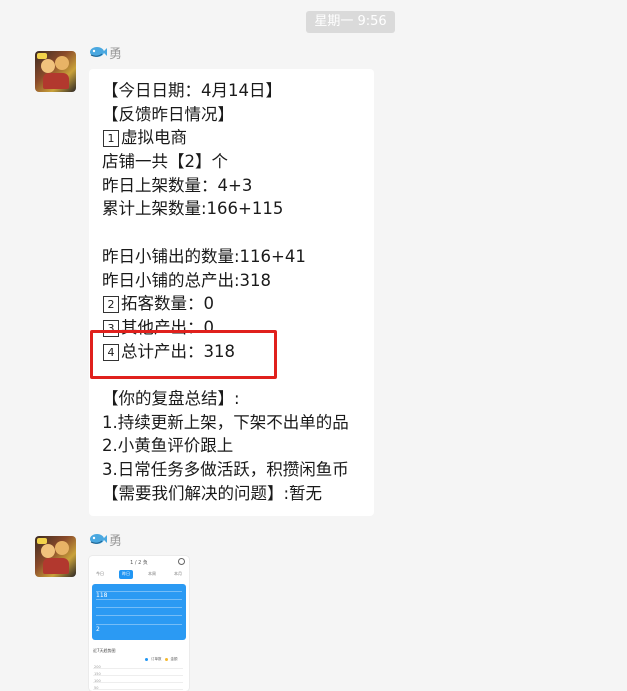  What do you see at coordinates (168, 446) in the screenshot?
I see `message-line: 2.小黄鱼评价跟上` at bounding box center [168, 446].